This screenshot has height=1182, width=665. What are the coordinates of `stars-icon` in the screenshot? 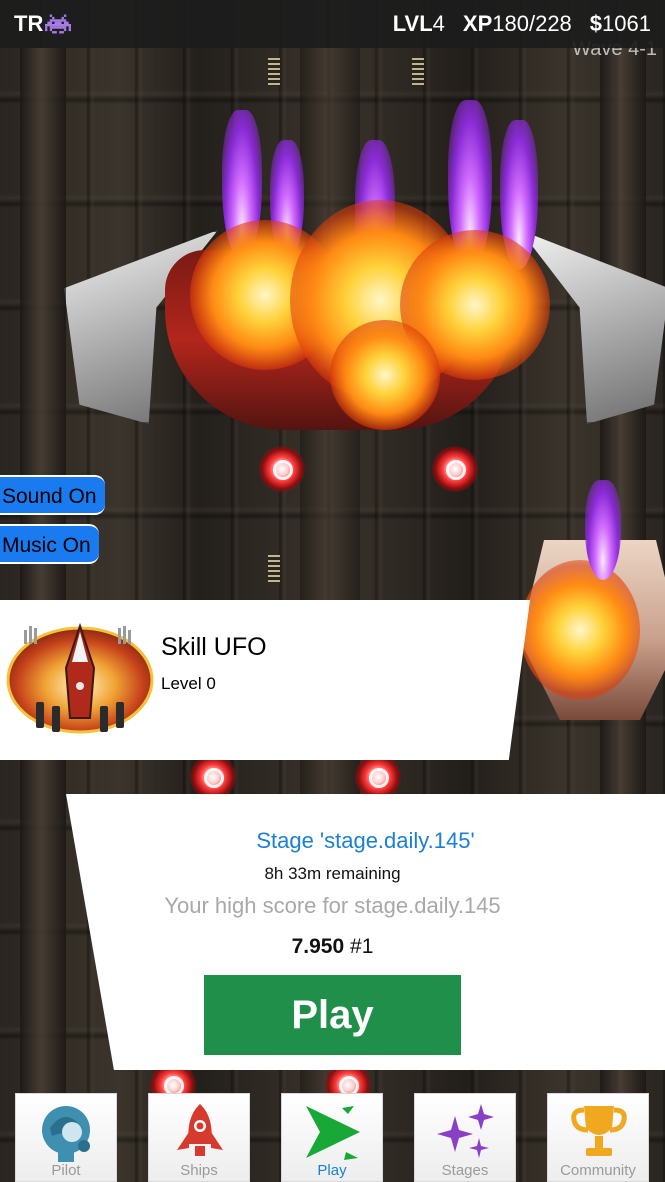 It's located at (465, 1131).